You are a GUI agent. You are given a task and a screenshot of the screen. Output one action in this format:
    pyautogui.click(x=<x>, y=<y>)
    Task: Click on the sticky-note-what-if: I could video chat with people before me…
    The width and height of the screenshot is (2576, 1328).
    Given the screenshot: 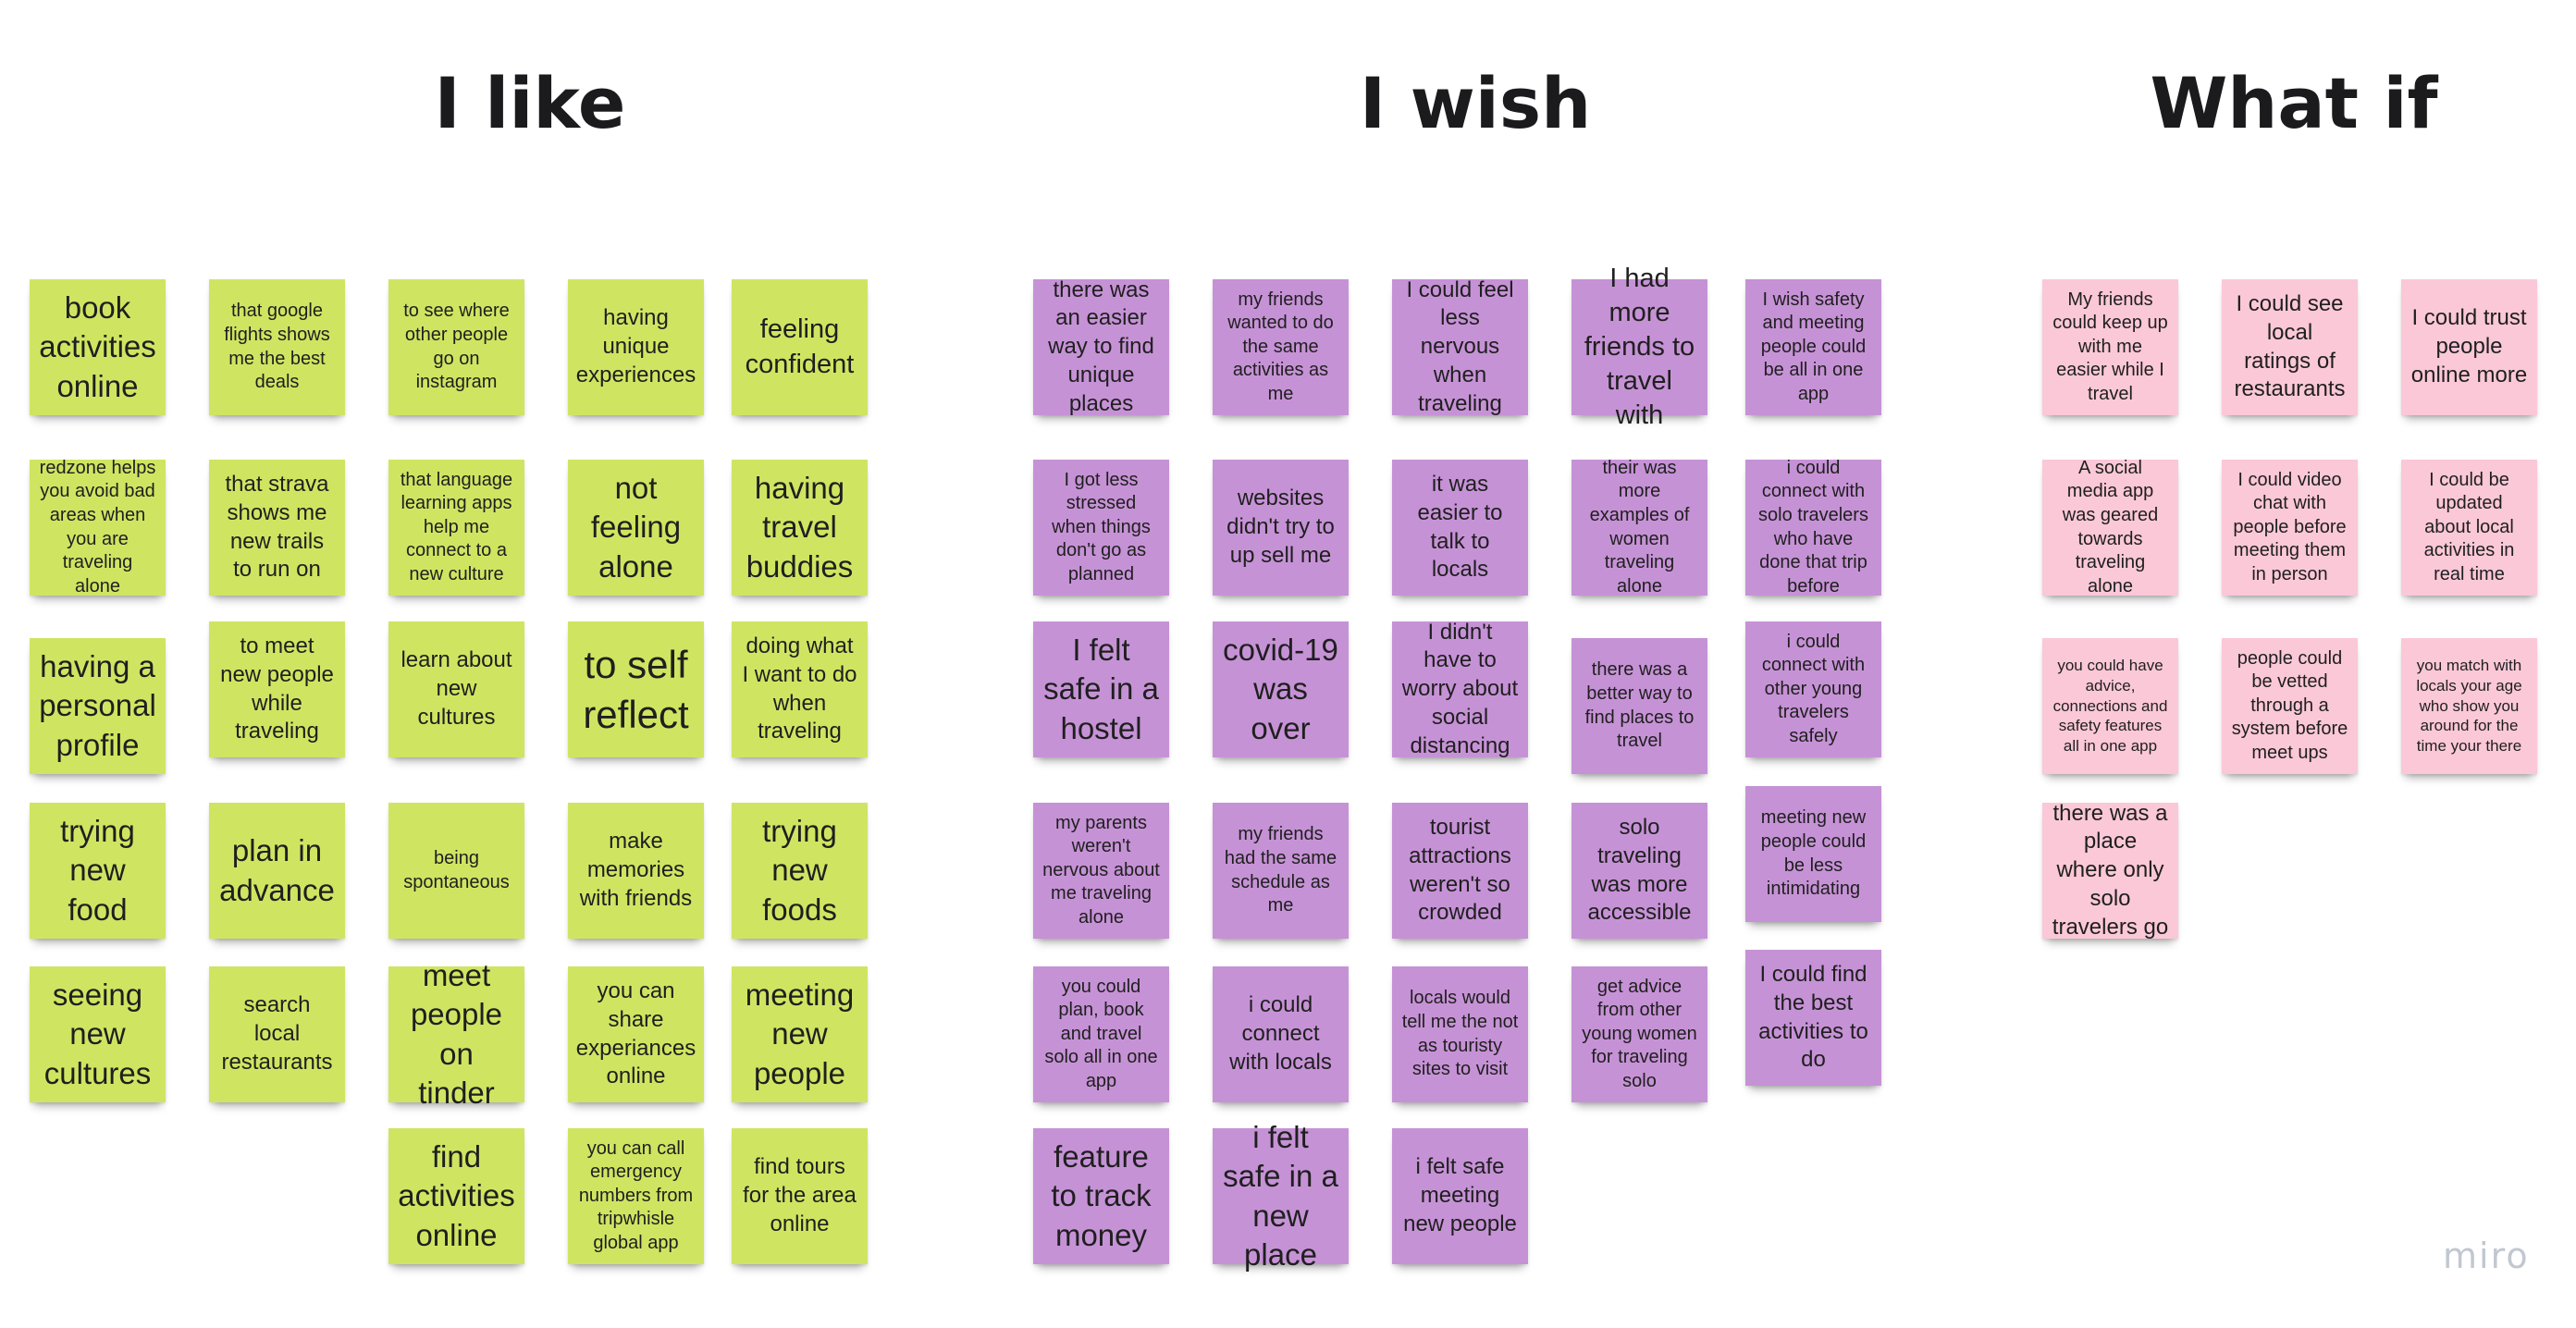 What is the action you would take?
    pyautogui.click(x=2290, y=528)
    